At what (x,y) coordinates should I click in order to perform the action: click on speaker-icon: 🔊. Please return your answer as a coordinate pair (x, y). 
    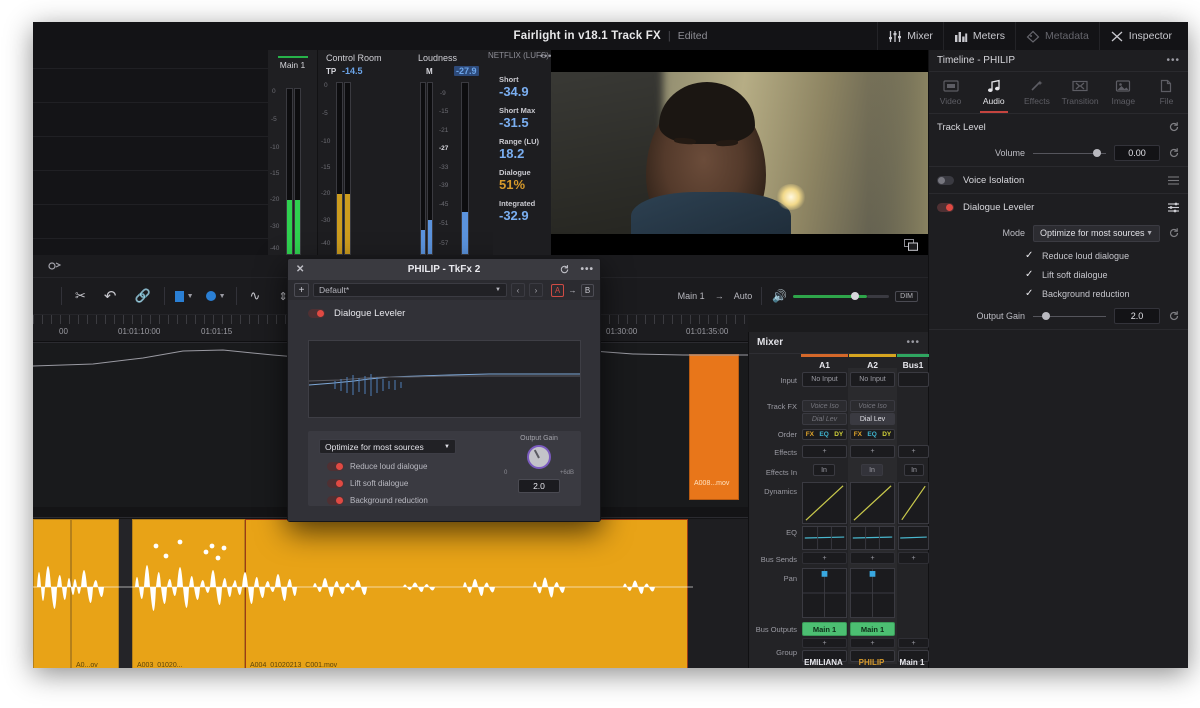
    Looking at the image, I should click on (779, 296).